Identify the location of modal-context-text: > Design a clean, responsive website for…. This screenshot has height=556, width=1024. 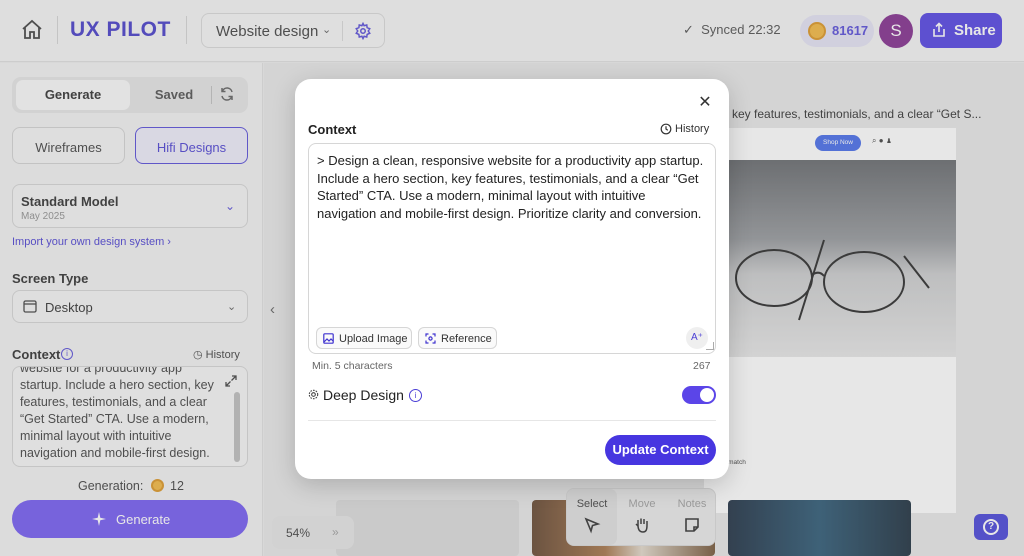
(510, 187).